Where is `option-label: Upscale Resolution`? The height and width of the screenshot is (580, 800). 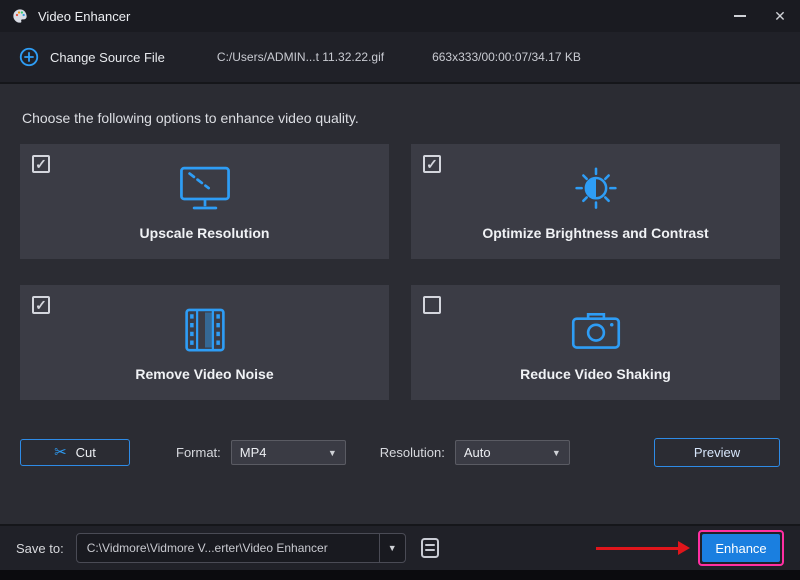 option-label: Upscale Resolution is located at coordinates (204, 233).